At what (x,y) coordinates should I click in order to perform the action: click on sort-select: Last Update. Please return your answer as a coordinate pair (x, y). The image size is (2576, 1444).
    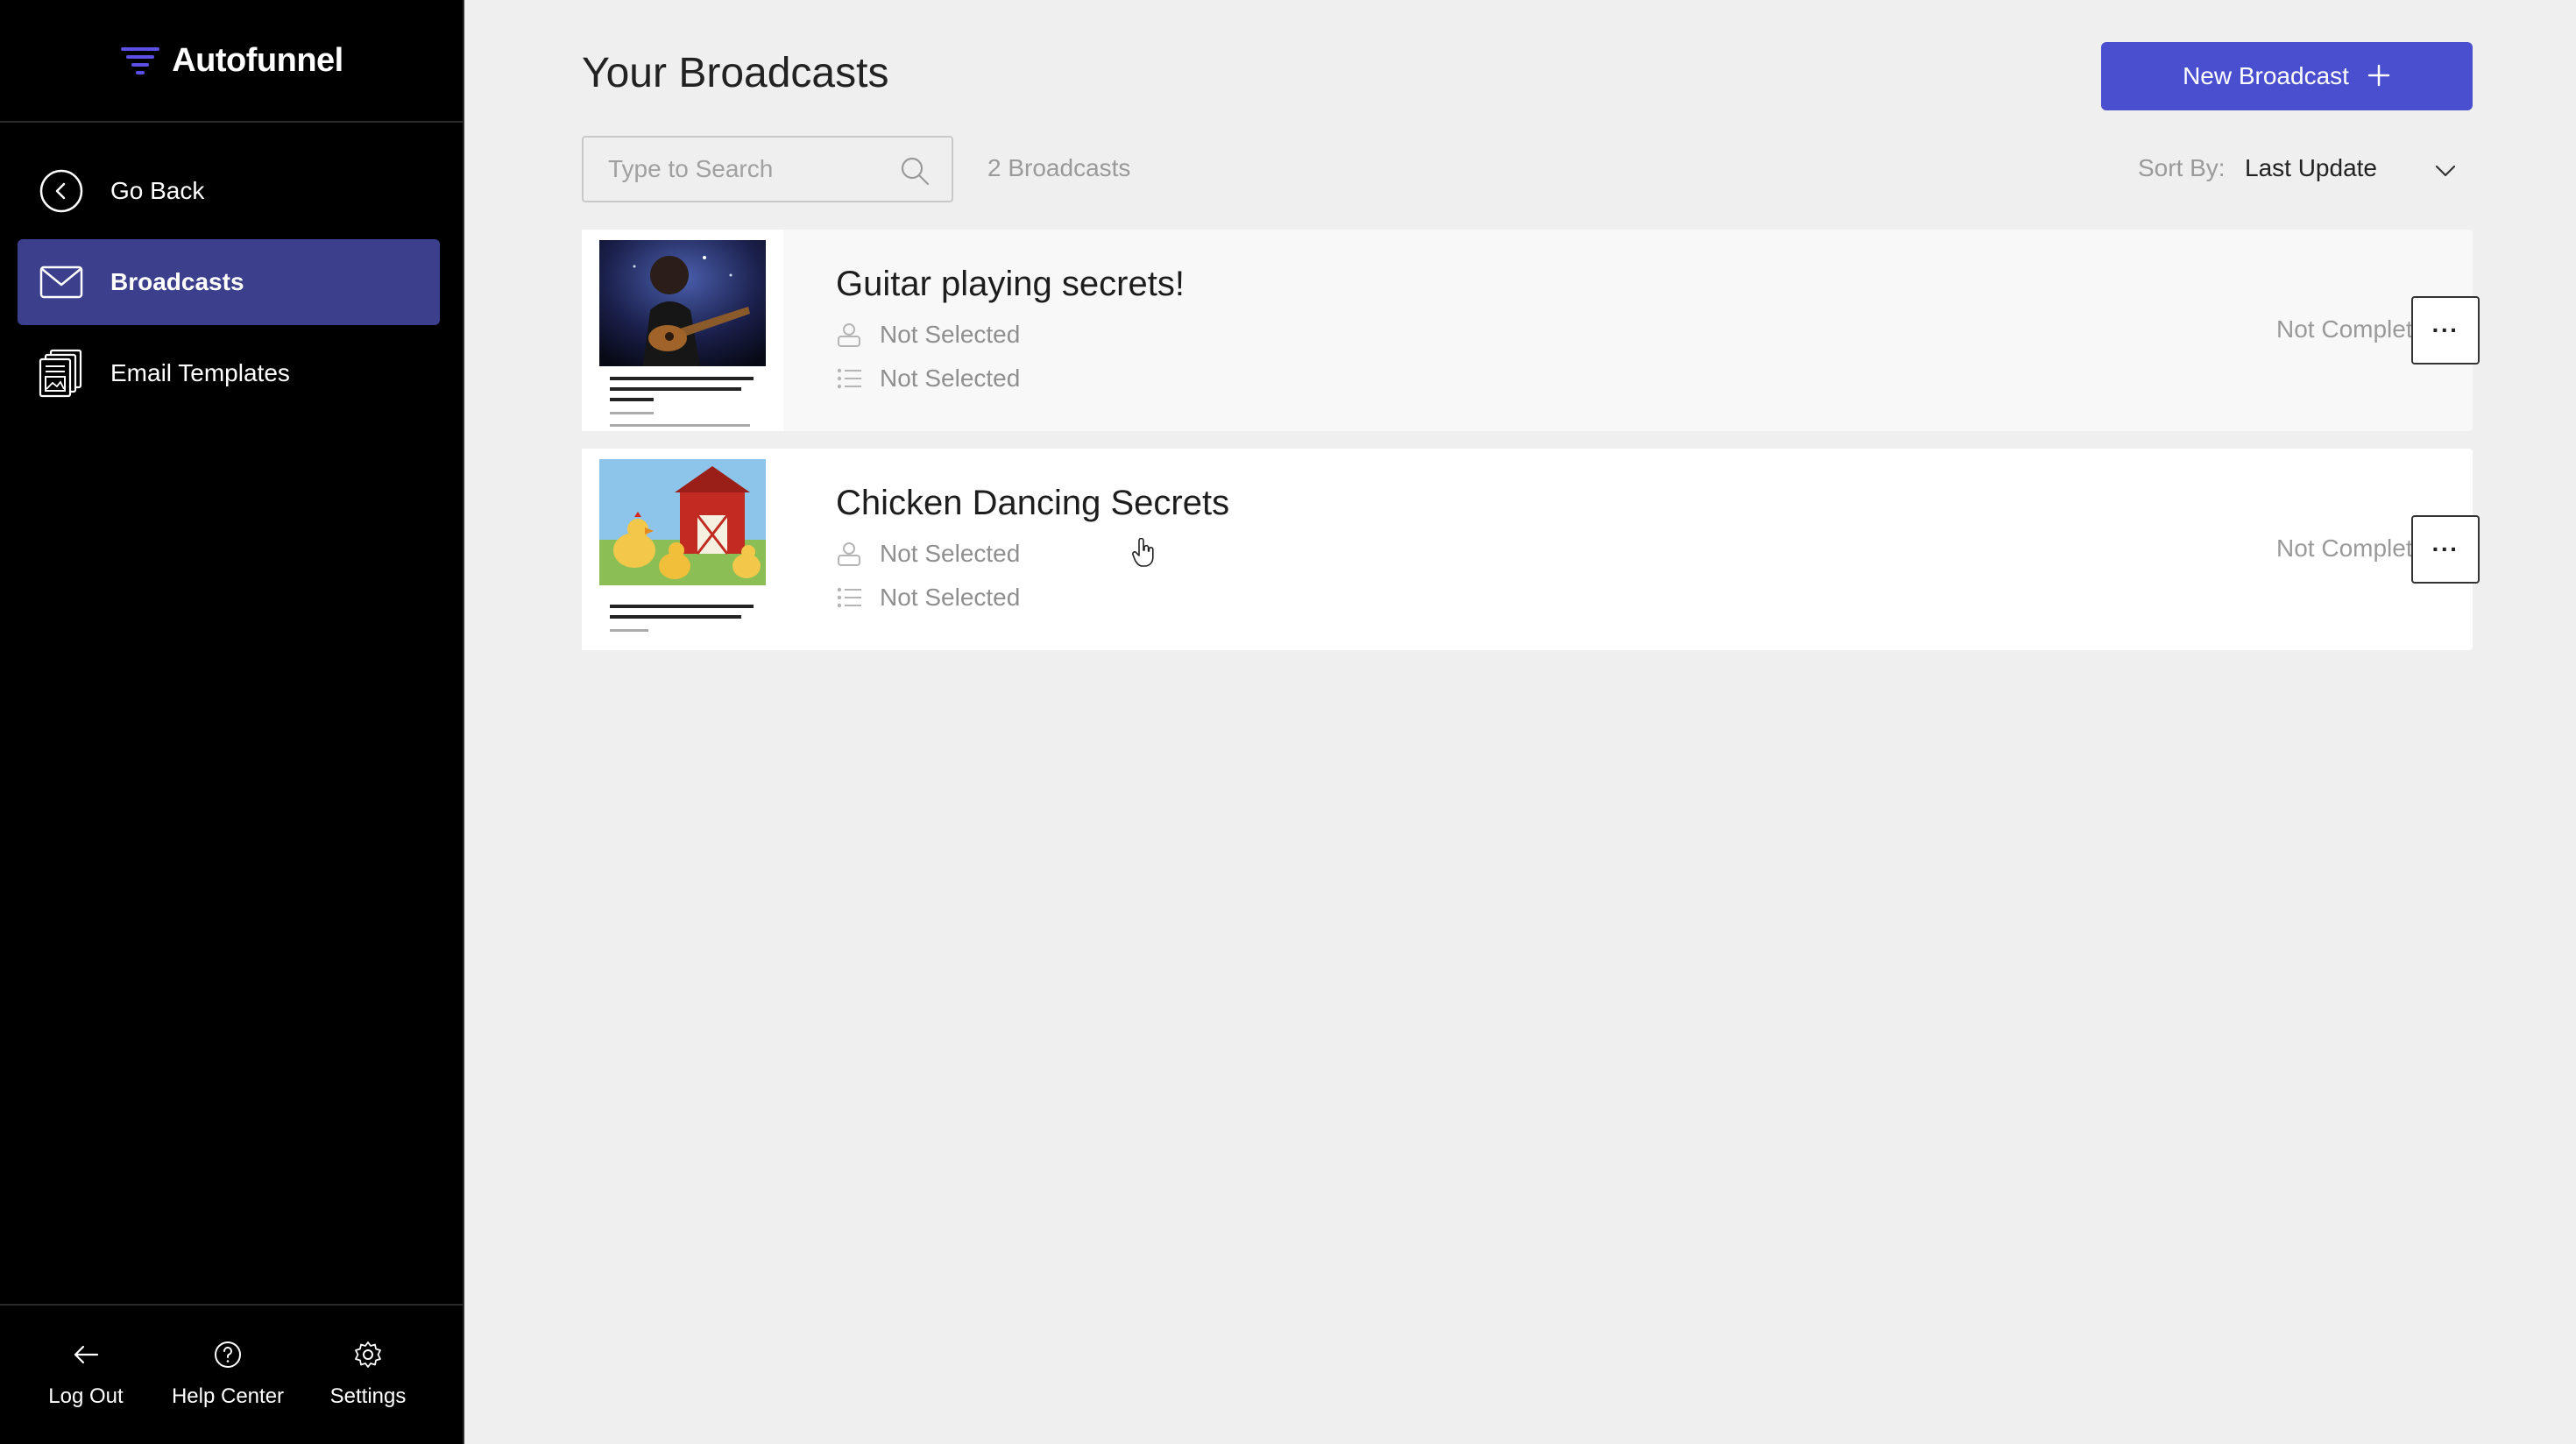
    Looking at the image, I should click on (2311, 168).